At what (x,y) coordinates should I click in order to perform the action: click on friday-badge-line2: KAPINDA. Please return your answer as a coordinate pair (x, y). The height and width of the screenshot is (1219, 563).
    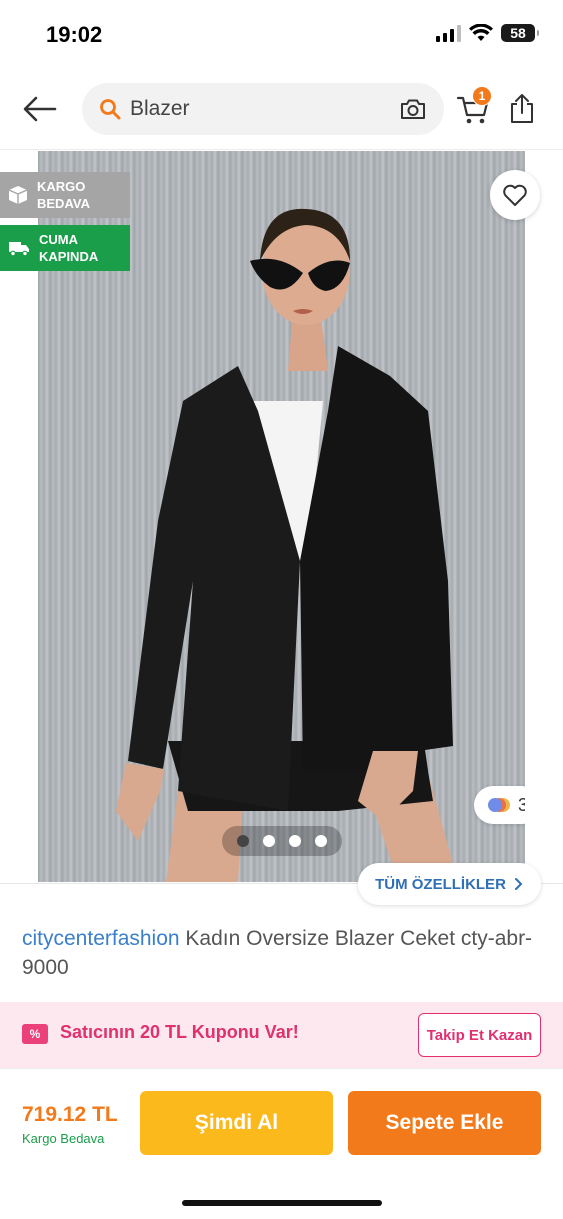
    Looking at the image, I should click on (69, 256).